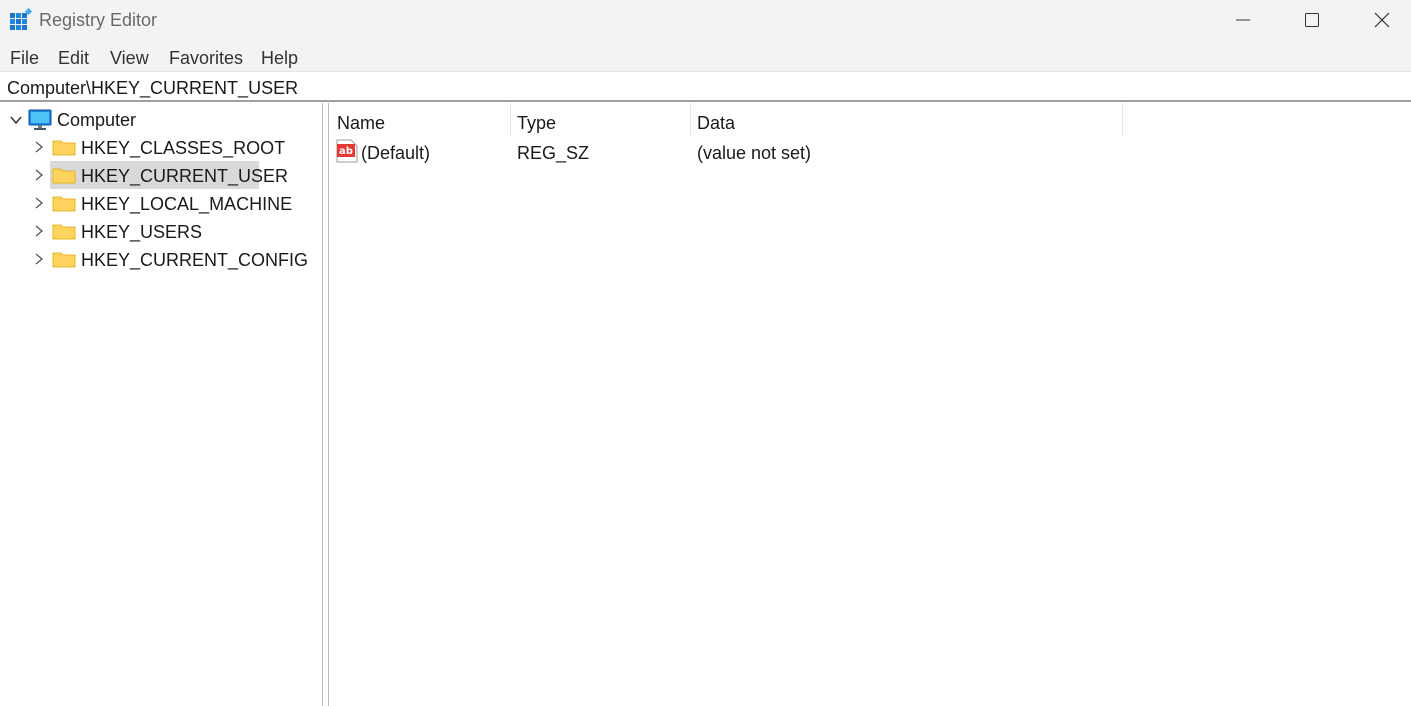 This screenshot has width=1411, height=706. I want to click on maximize-icon, so click(1312, 20).